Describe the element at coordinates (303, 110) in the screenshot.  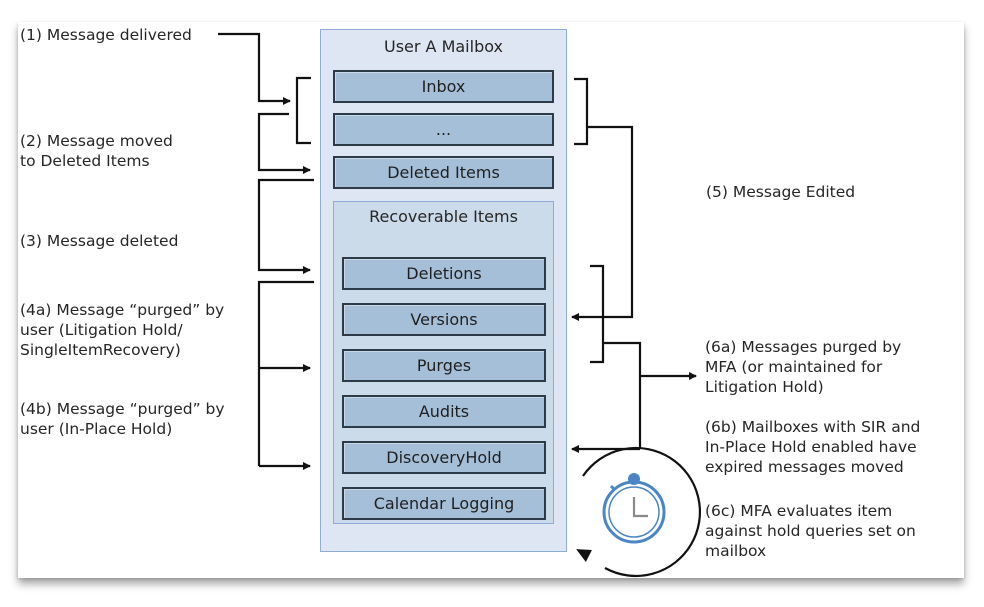
I see `bracket-inbox-left` at that location.